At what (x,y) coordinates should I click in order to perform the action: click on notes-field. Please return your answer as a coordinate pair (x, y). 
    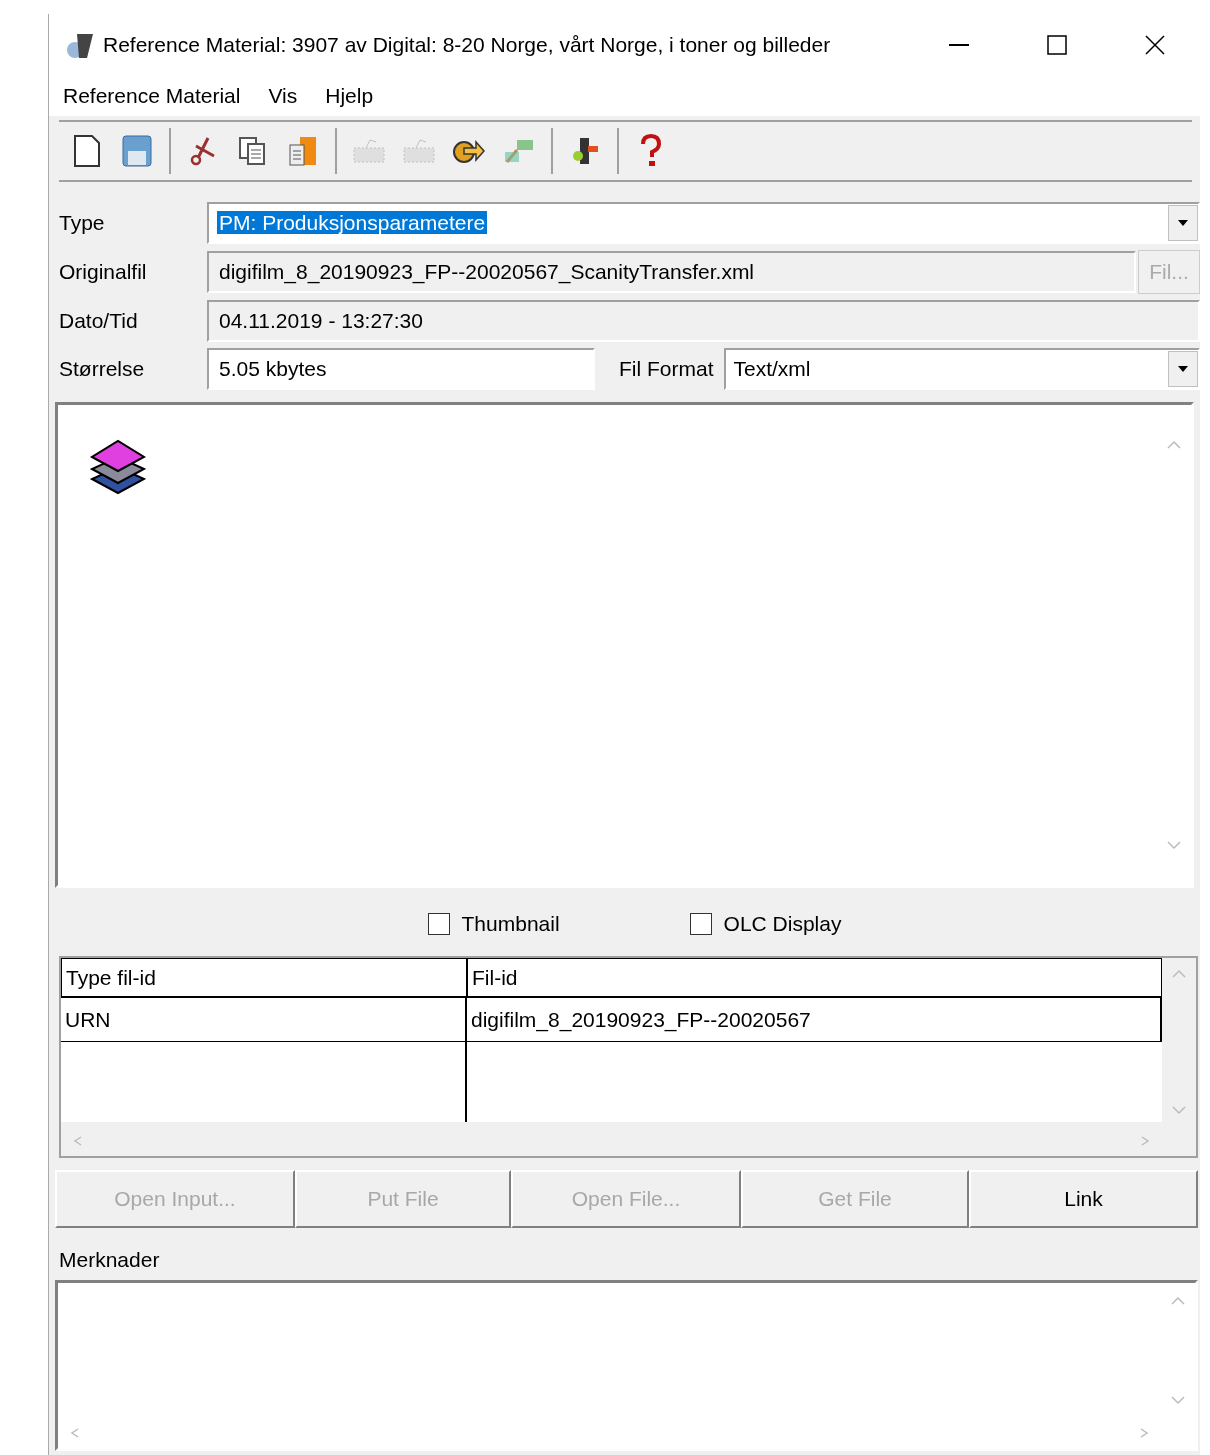
    Looking at the image, I should click on (626, 1365).